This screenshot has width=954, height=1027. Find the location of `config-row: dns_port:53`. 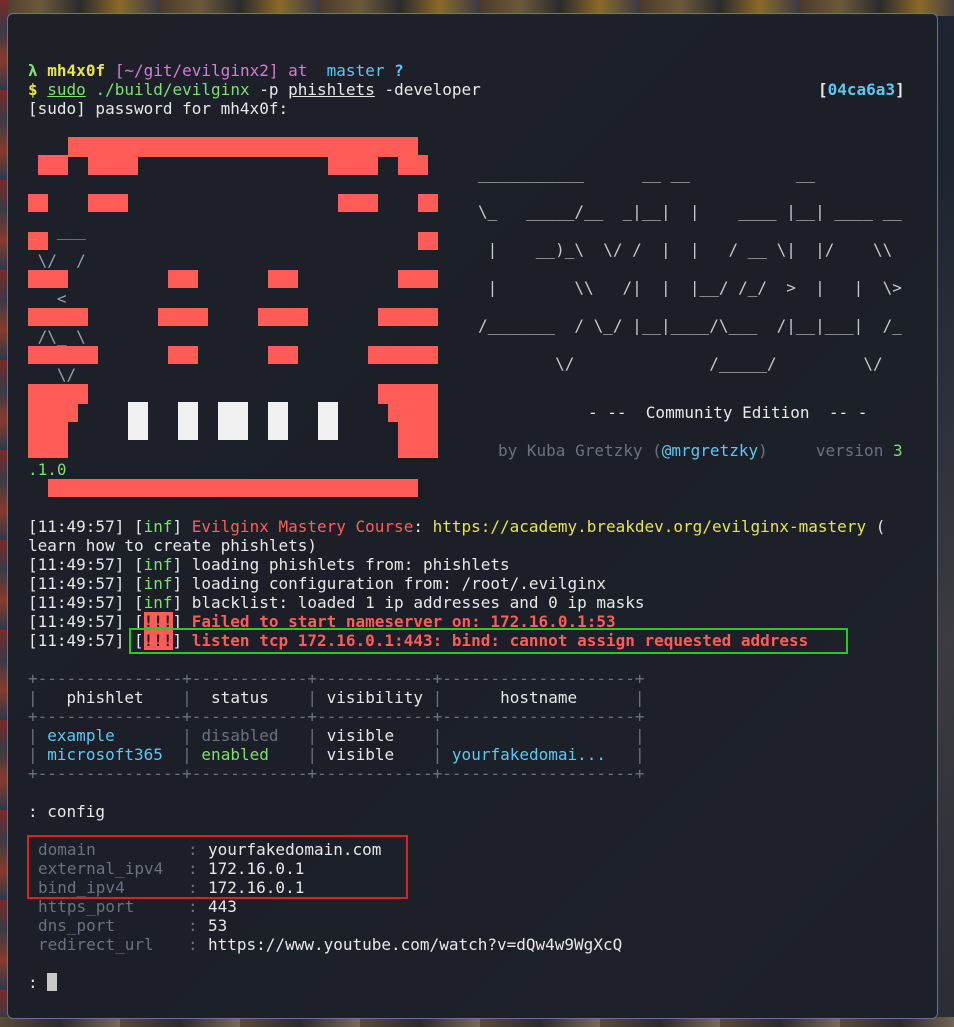

config-row: dns_port:53 is located at coordinates (133, 925).